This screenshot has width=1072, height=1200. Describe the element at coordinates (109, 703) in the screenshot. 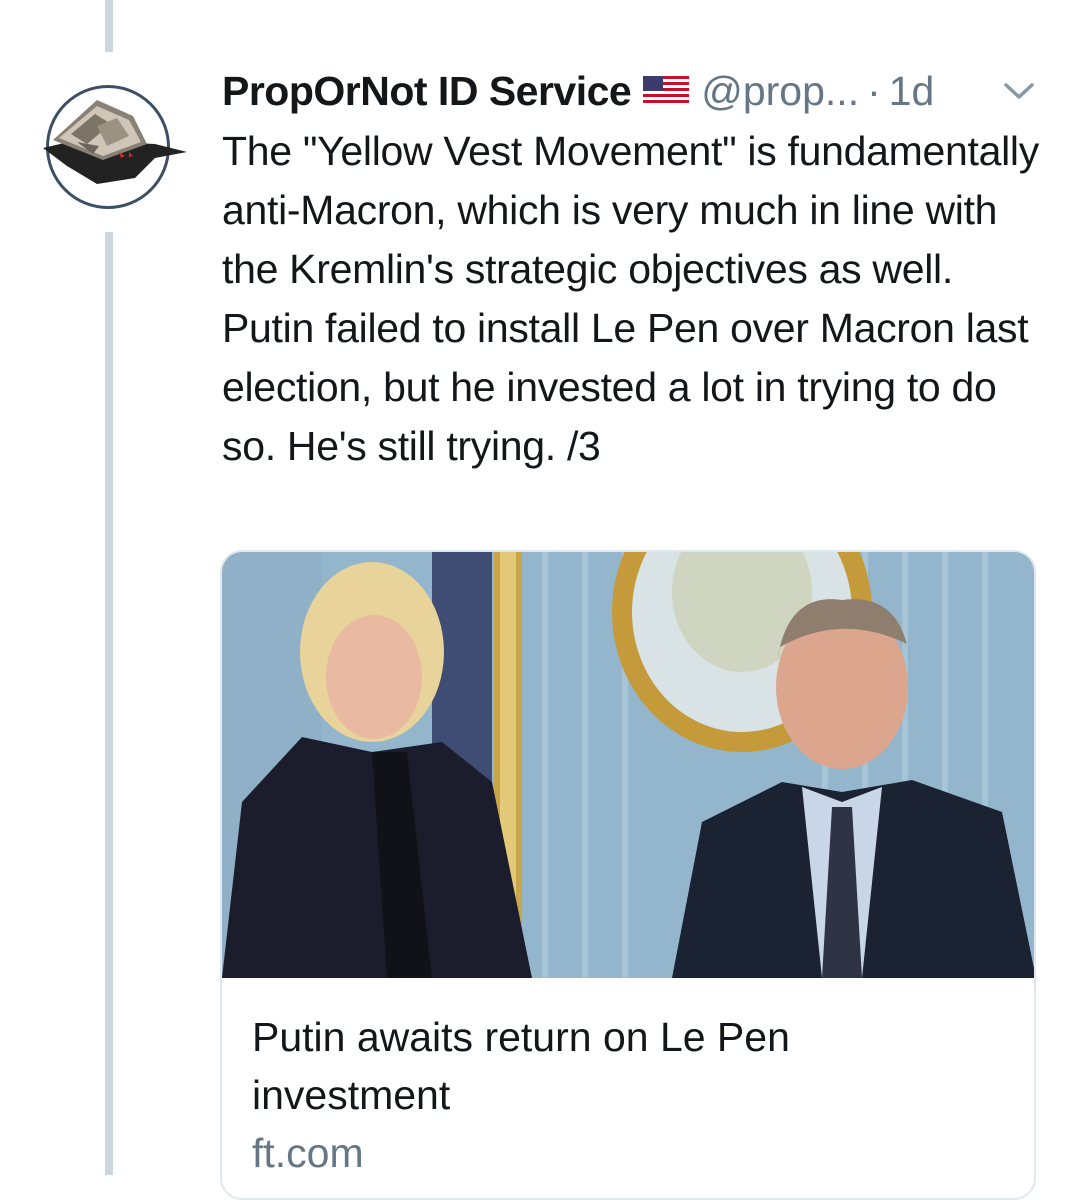

I see `thread-line-bottom` at that location.